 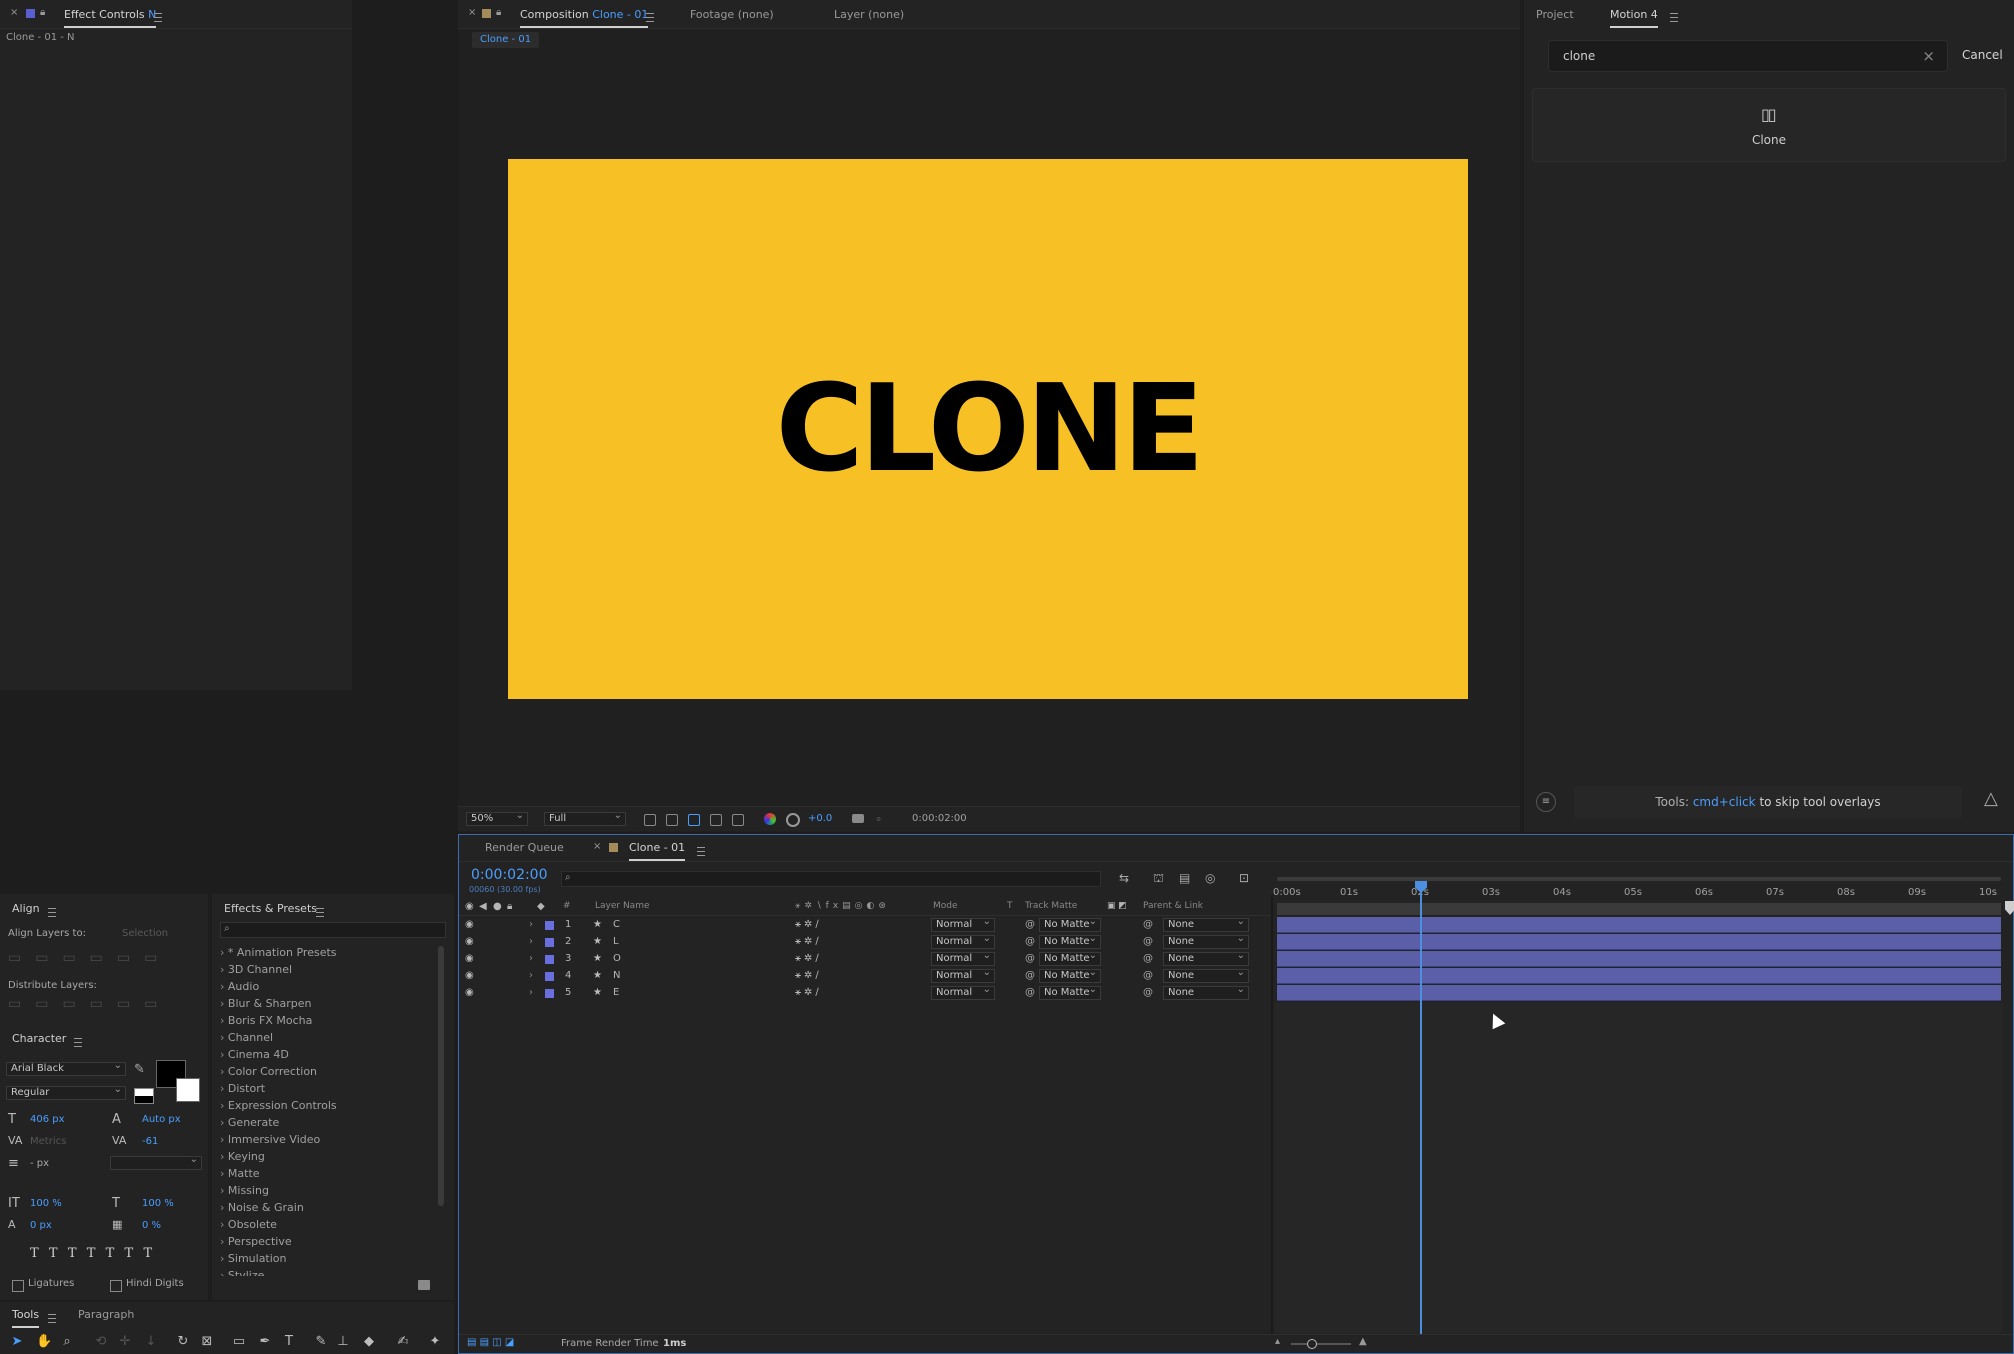 I want to click on tab-render-queue: Render Queue, so click(x=524, y=847).